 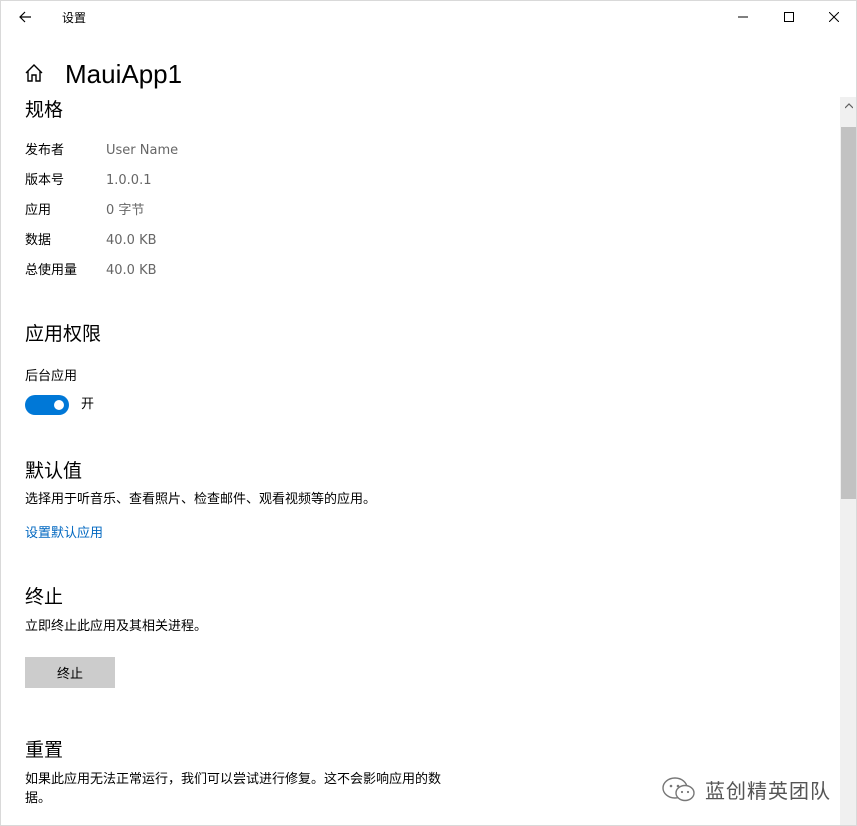 I want to click on wechat-logo-icon, so click(x=678, y=788).